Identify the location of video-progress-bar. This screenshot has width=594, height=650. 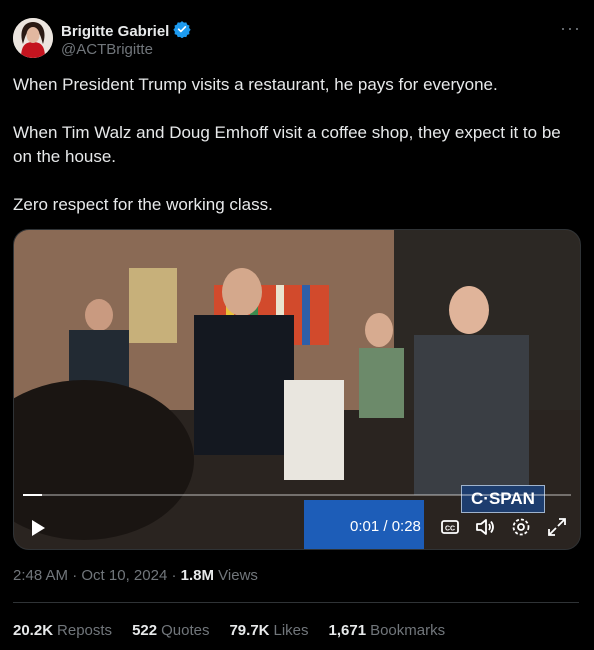
(297, 495).